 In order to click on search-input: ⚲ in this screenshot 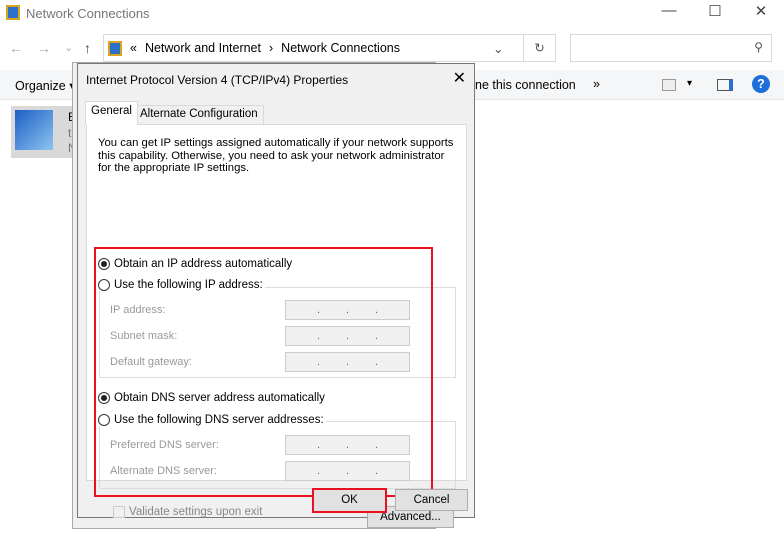, I will do `click(671, 48)`.